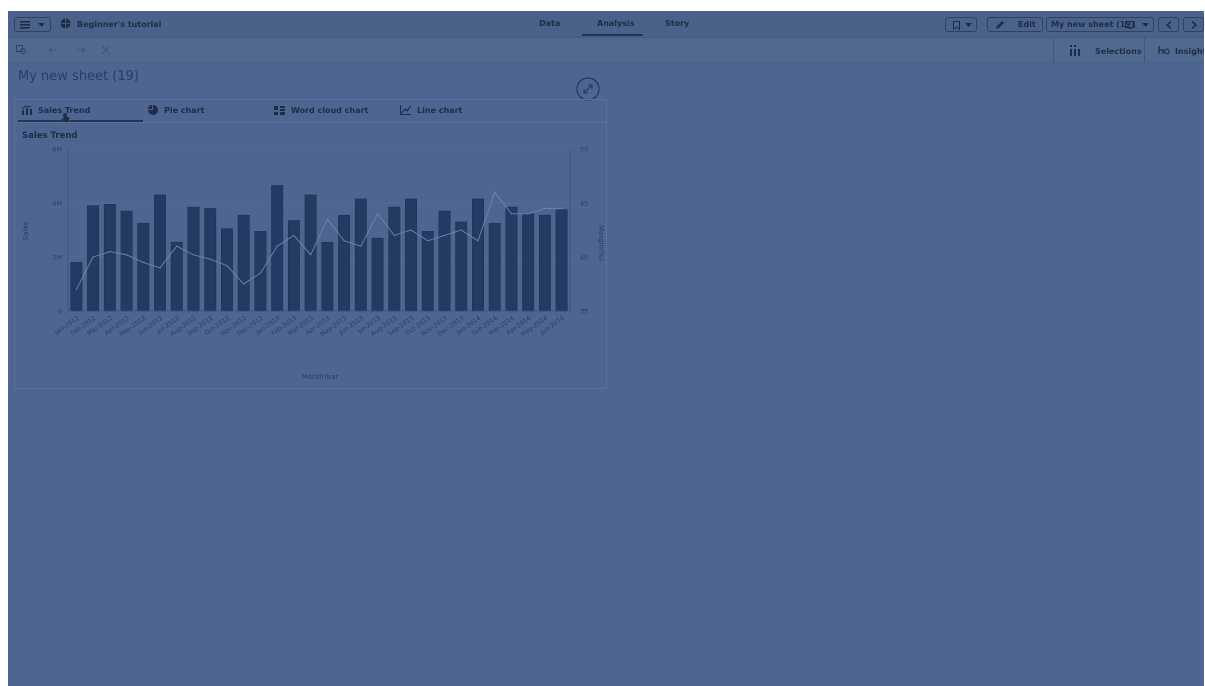  I want to click on pie-chart-icon, so click(153, 110).